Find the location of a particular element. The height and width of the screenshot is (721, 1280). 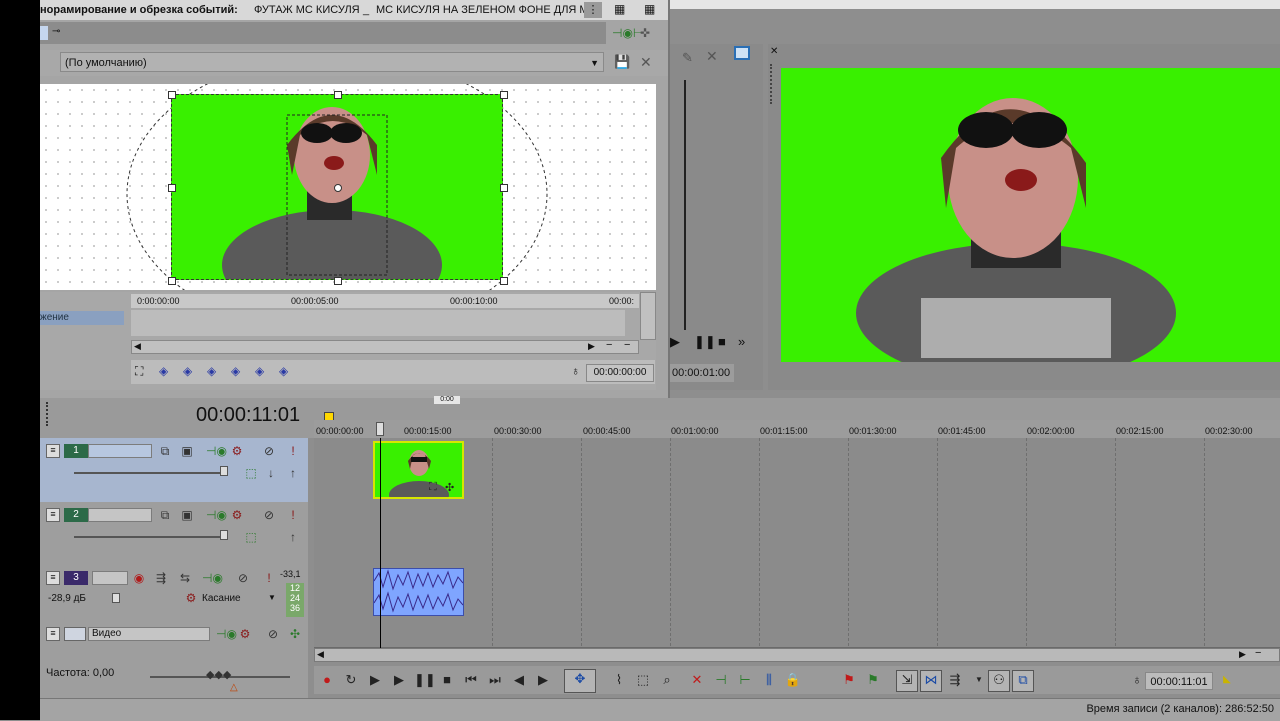

sync-cursor-icon: ⊣◉⊢ is located at coordinates (627, 33).